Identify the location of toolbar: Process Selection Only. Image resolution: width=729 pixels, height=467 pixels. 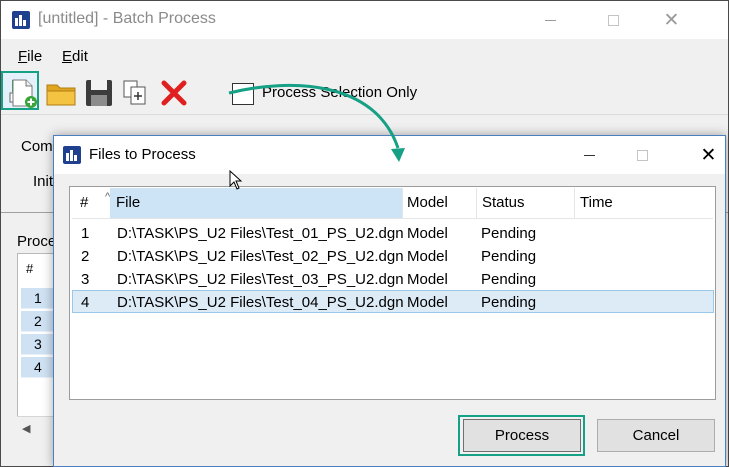
(364, 93).